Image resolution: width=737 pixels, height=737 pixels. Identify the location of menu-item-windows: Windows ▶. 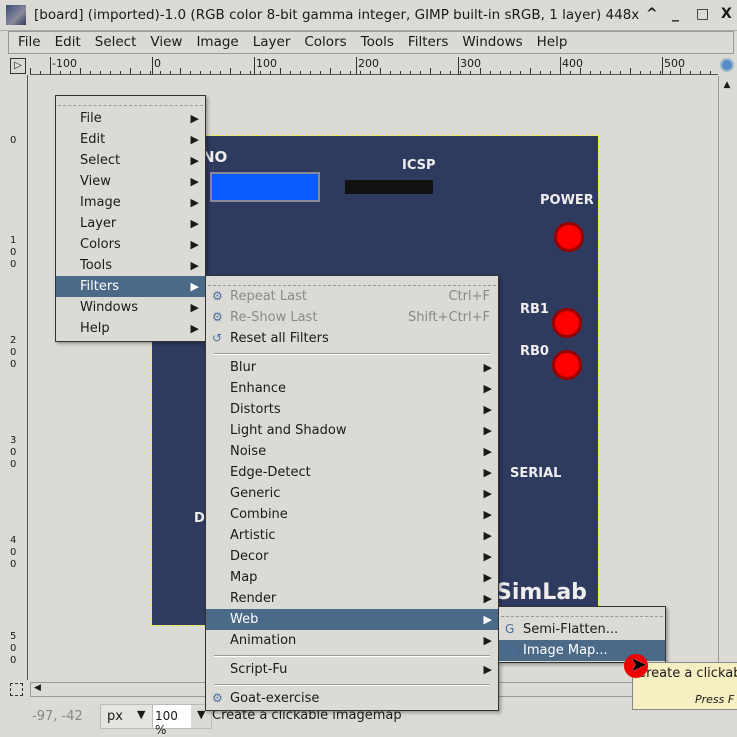
(130, 307).